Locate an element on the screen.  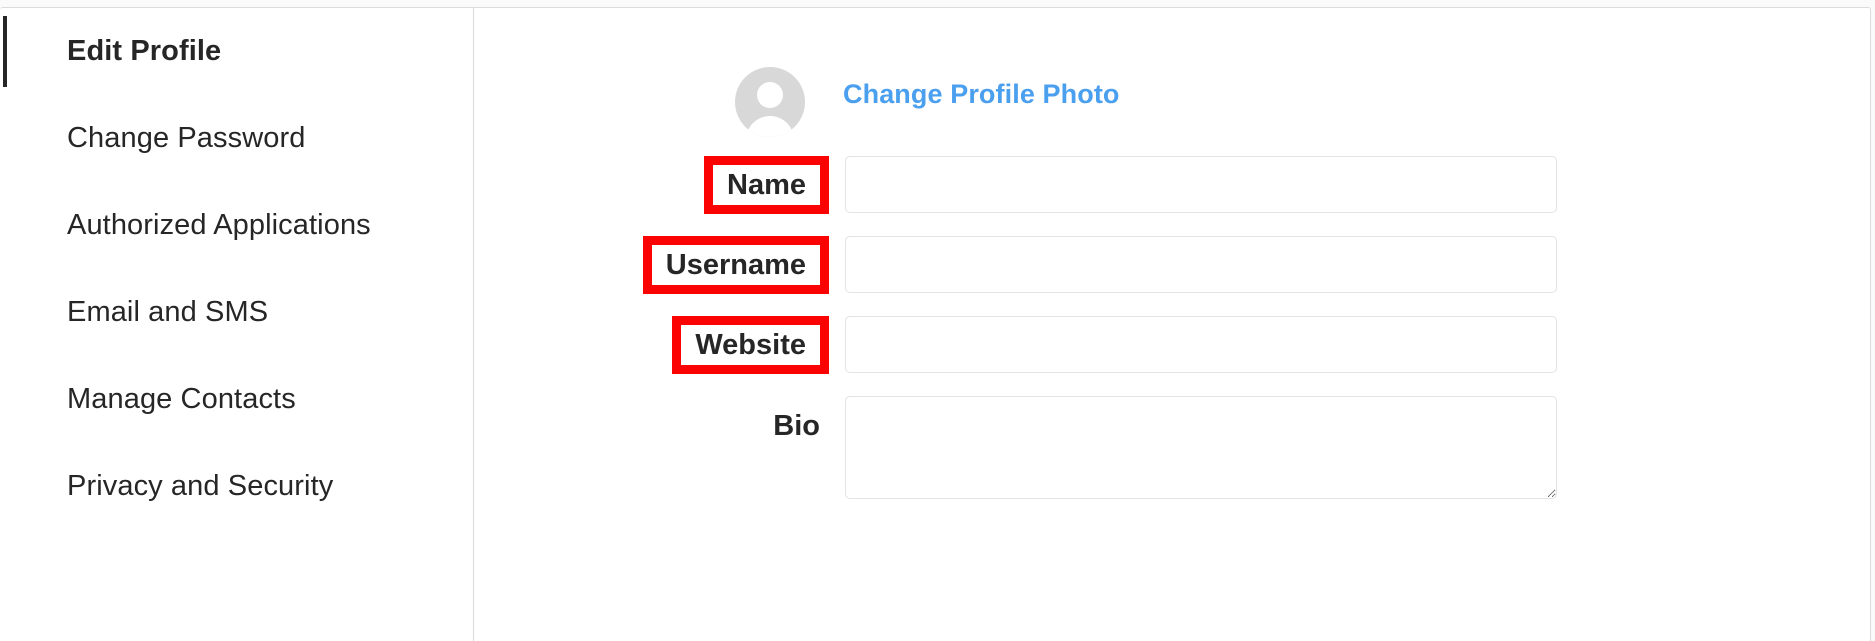
field-row-website: Website is located at coordinates (1172, 345).